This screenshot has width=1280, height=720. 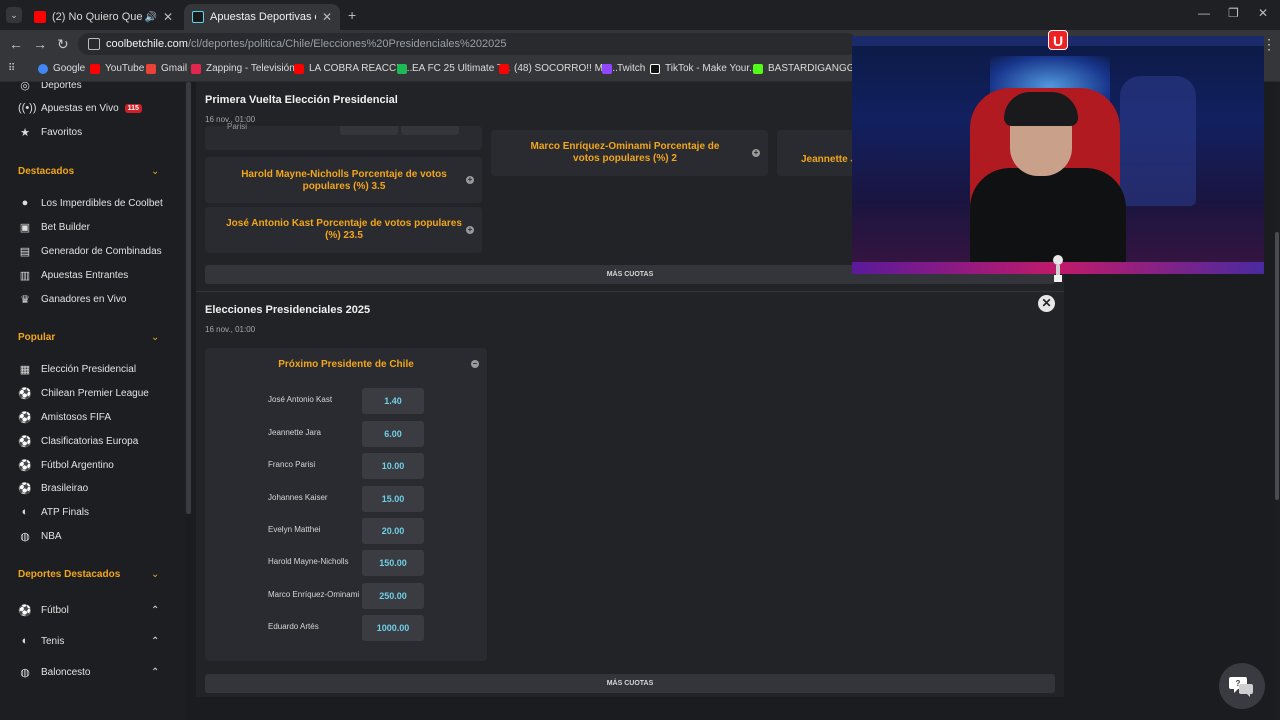 I want to click on more-odds-button: MÁS CUOTAS, so click(x=630, y=683).